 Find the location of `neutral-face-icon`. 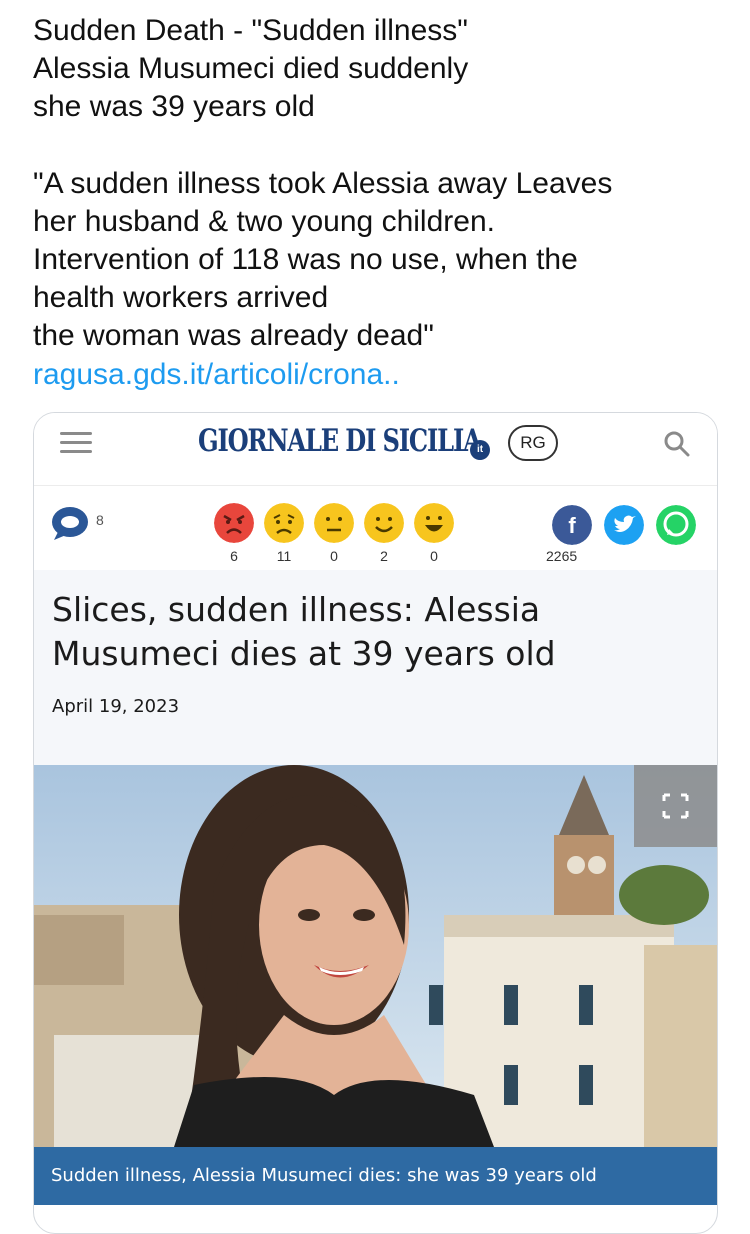

neutral-face-icon is located at coordinates (334, 523).